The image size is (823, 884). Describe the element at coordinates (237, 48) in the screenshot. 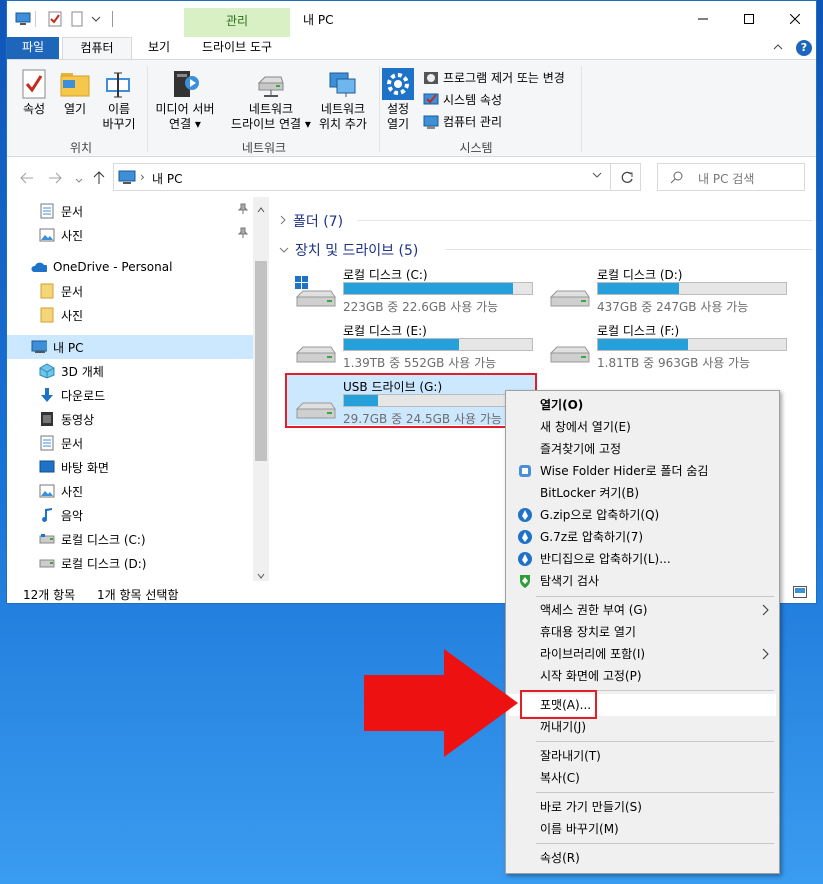

I see `tab-drive-tools: 드라이브 도구` at that location.